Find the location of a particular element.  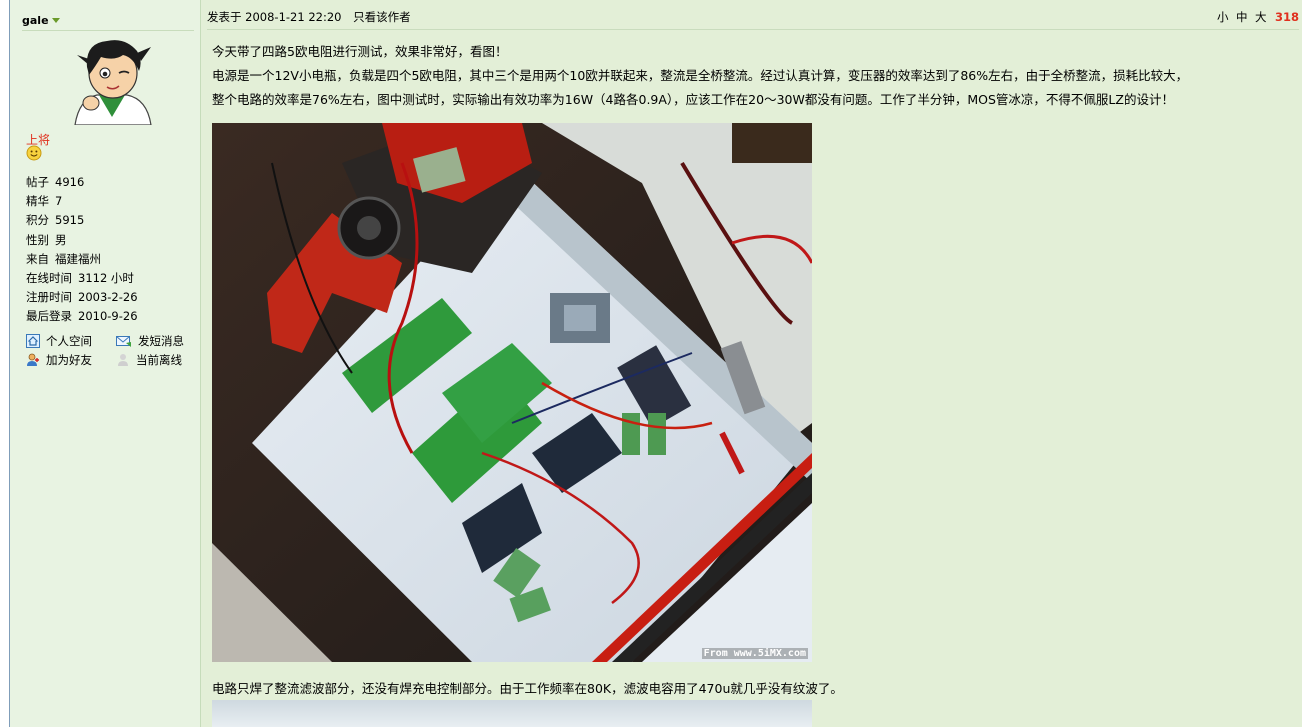

send-message-link: 发短消息 is located at coordinates (150, 341).